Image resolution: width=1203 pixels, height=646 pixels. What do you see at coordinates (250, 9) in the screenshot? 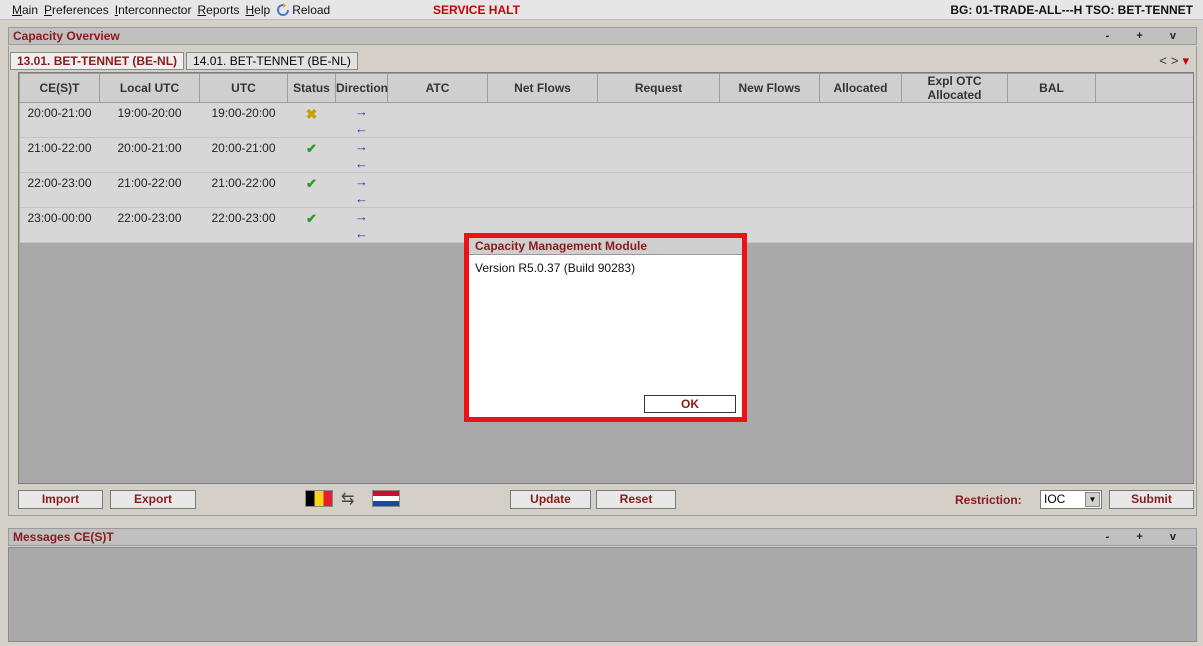
I see `menu-help-mnemonic: H` at bounding box center [250, 9].